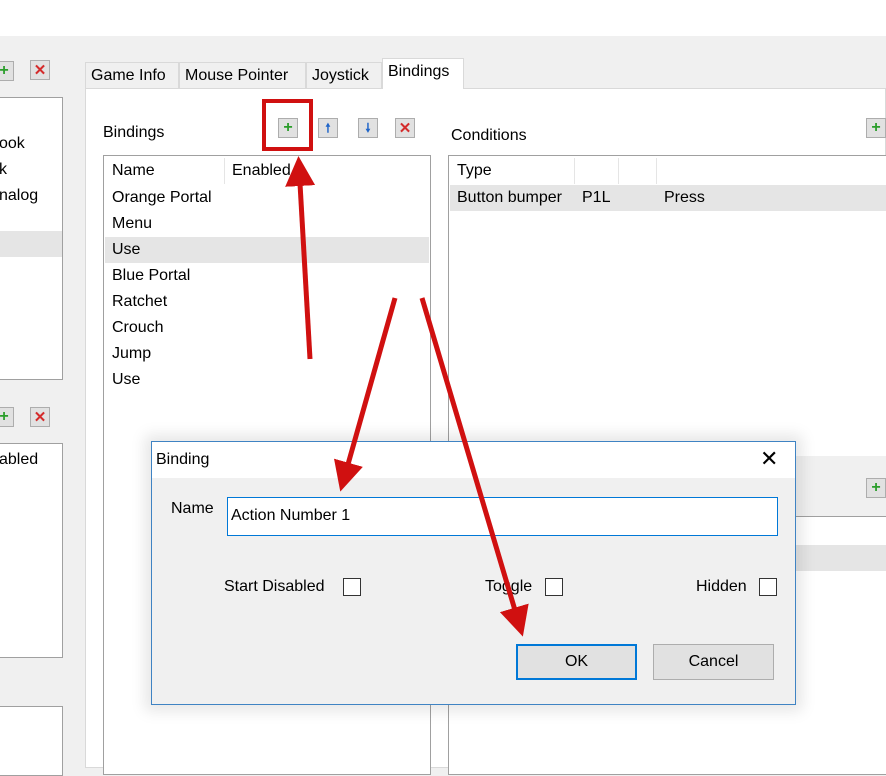 The width and height of the screenshot is (886, 776). I want to click on arrow-to-name-field, so click(366, 394).